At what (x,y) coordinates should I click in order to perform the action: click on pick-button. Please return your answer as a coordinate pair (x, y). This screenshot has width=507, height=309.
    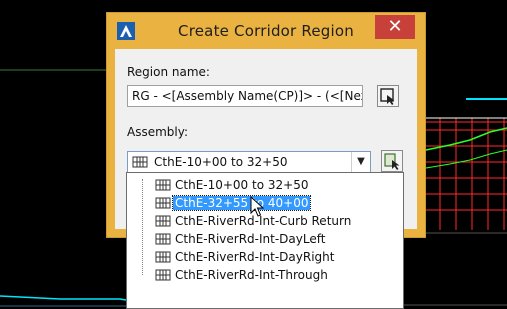
    Looking at the image, I should click on (388, 96).